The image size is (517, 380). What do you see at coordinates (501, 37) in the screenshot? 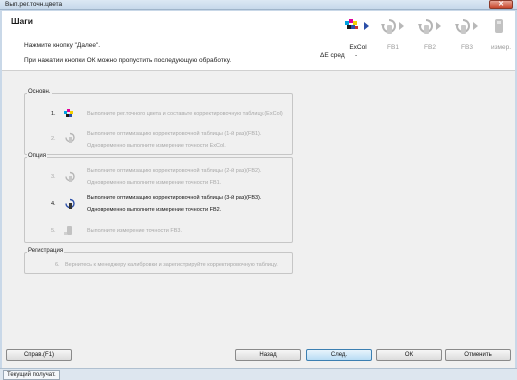
I see `stepper-item-measure: измер.` at bounding box center [501, 37].